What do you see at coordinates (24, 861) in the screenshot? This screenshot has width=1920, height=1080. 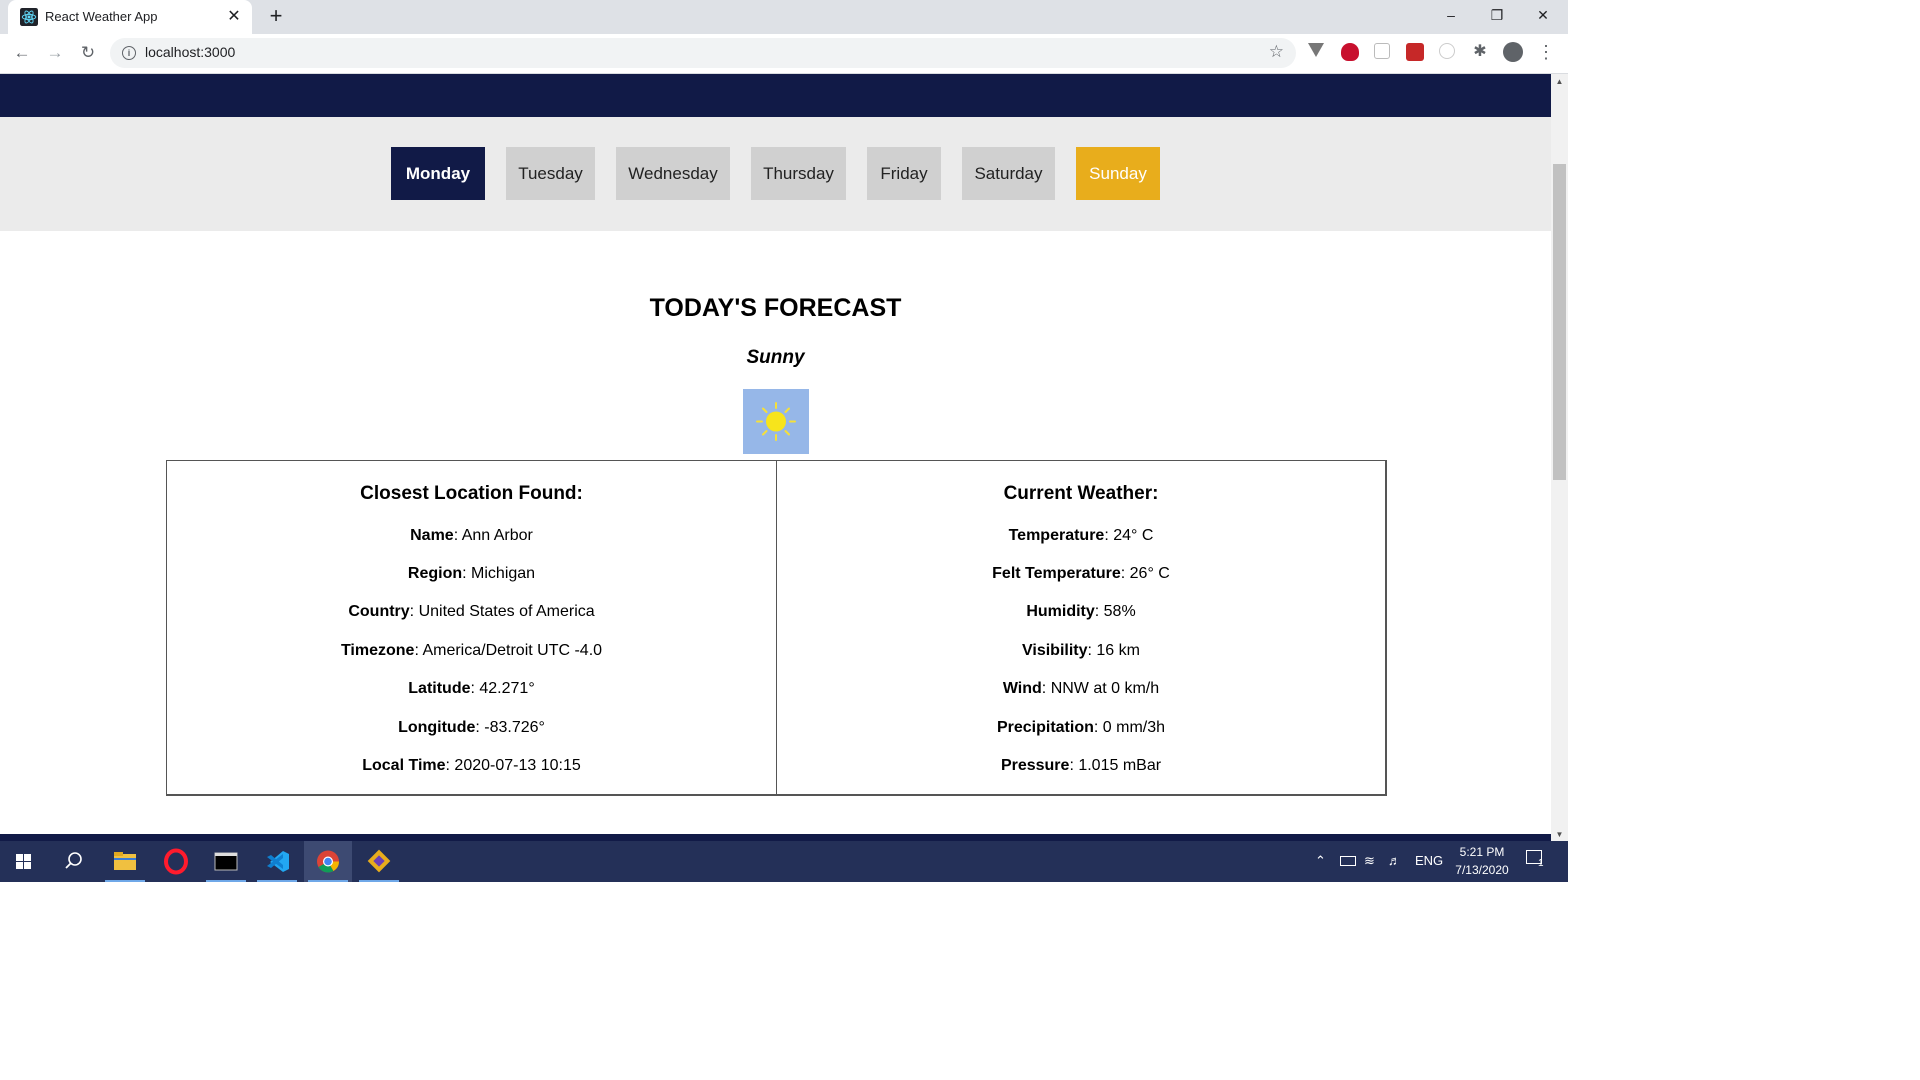 I see `start-icon` at bounding box center [24, 861].